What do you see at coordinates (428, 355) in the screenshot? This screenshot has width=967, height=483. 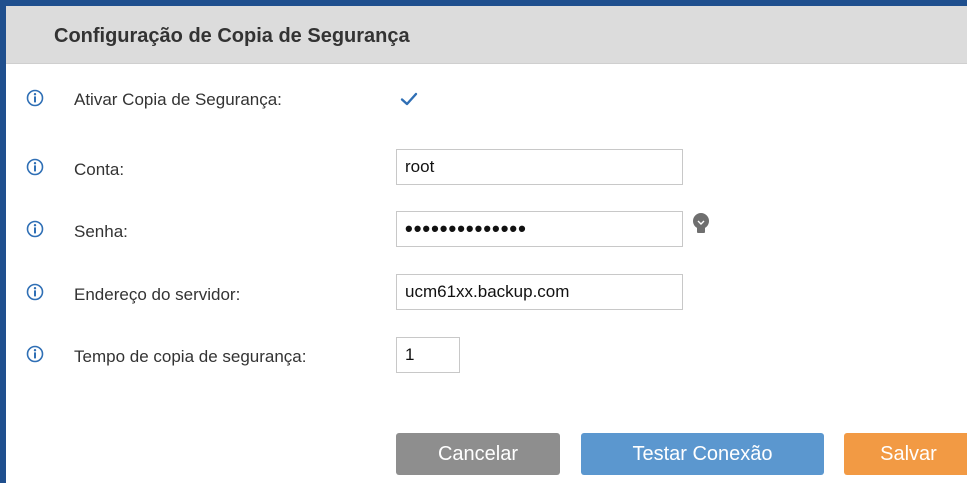 I see `backup-time-input: 1` at bounding box center [428, 355].